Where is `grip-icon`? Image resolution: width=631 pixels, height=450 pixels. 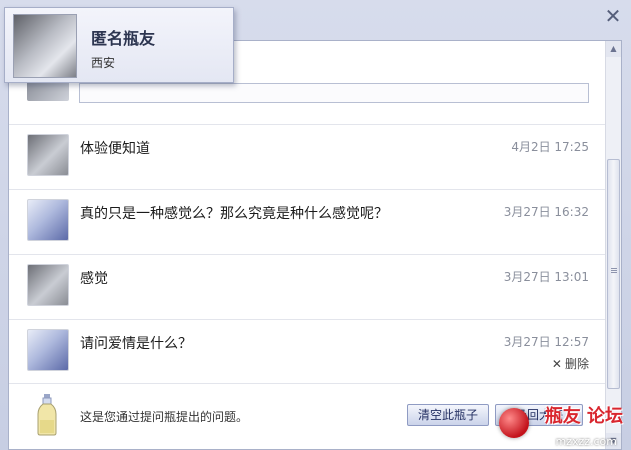
grip-icon is located at coordinates (614, 268).